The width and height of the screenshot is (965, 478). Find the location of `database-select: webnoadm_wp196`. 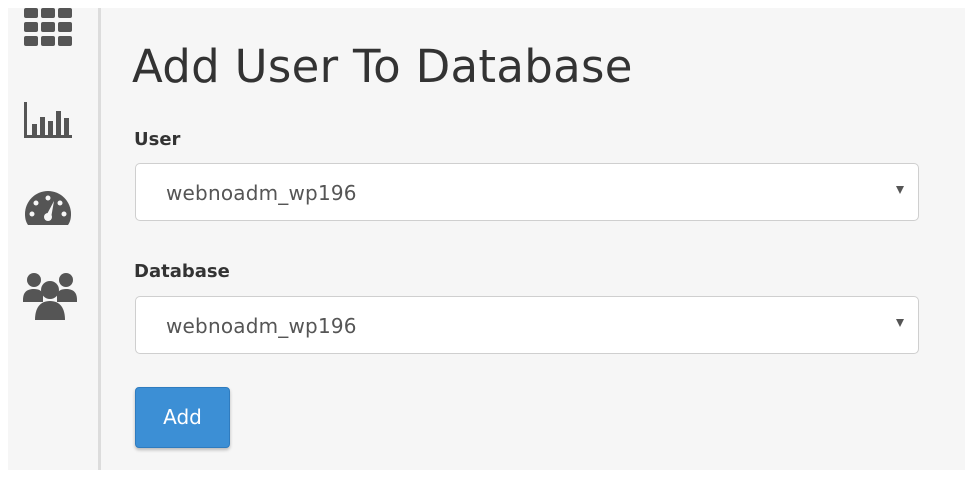

database-select: webnoadm_wp196 is located at coordinates (527, 325).